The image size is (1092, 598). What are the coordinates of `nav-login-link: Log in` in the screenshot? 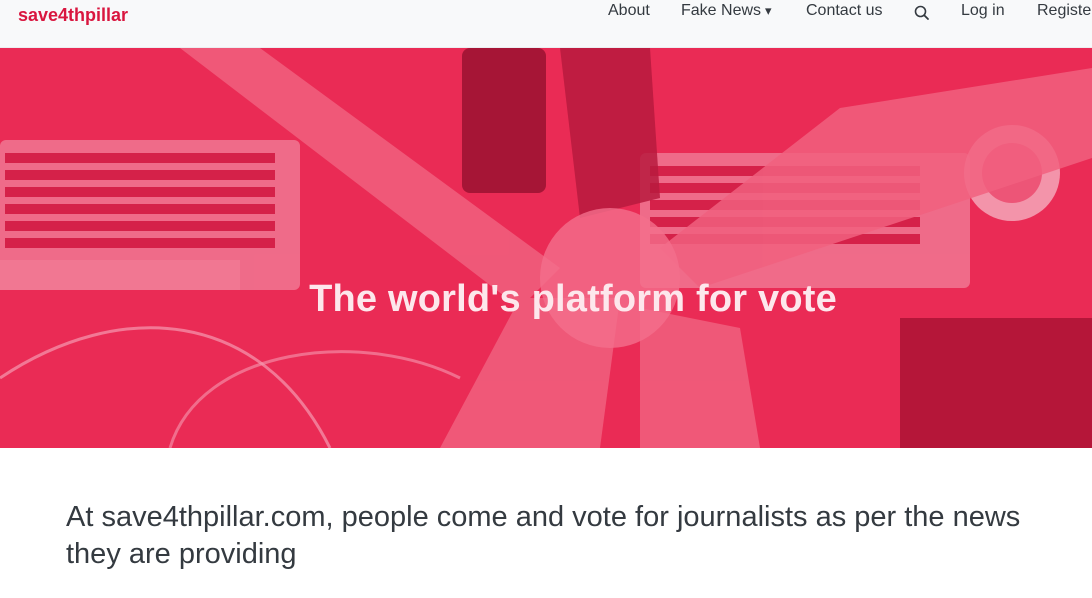 It's located at (983, 11).